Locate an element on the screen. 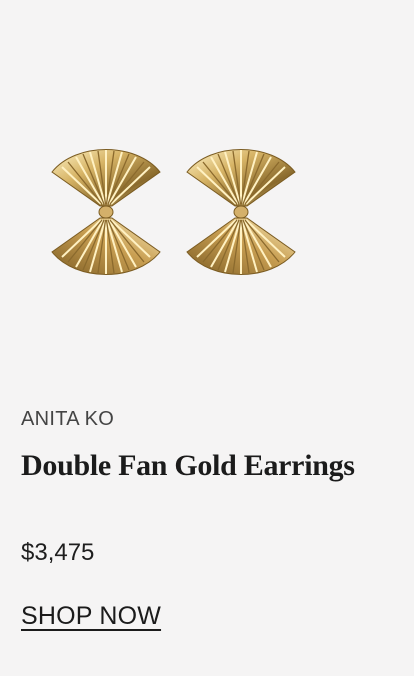 Image resolution: width=414 pixels, height=676 pixels. product-title: Double Fan Gold Earrings is located at coordinates (201, 466).